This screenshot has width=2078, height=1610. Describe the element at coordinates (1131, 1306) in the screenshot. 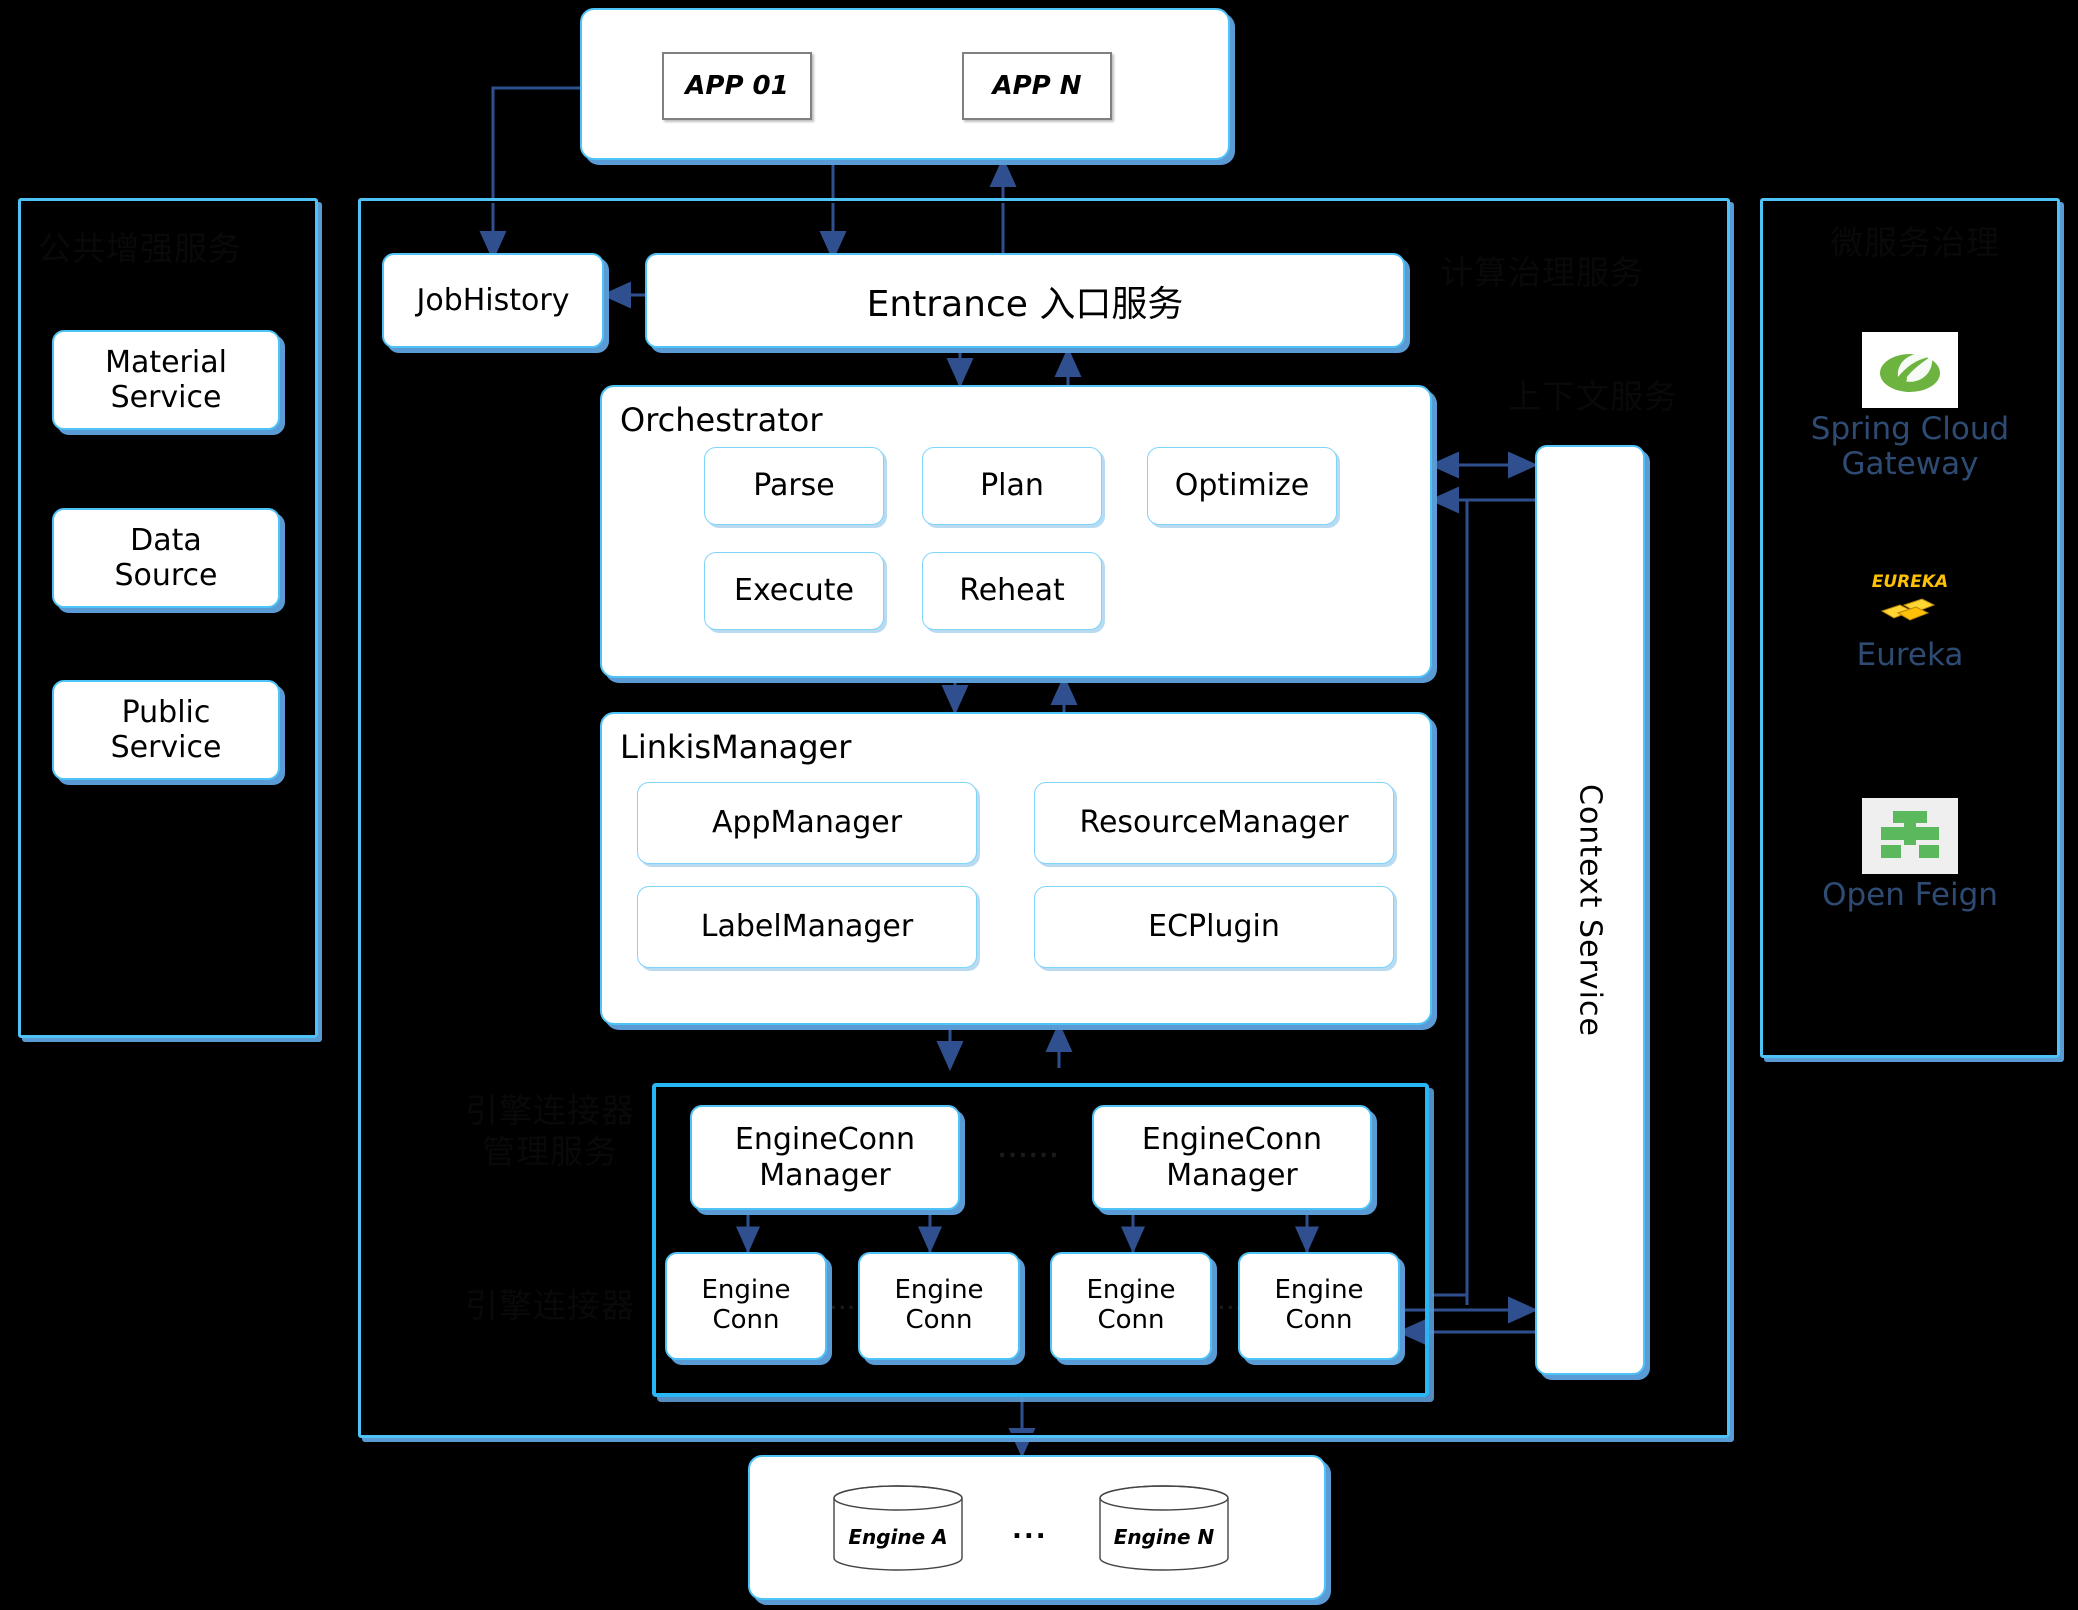

I see `engine-conn-3: Engine Conn` at that location.